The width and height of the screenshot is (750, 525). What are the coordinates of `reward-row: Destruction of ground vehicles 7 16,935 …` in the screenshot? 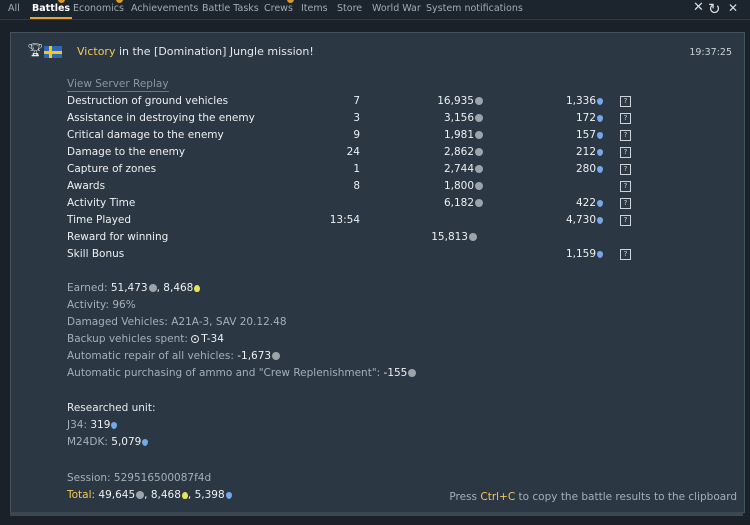 It's located at (367, 102).